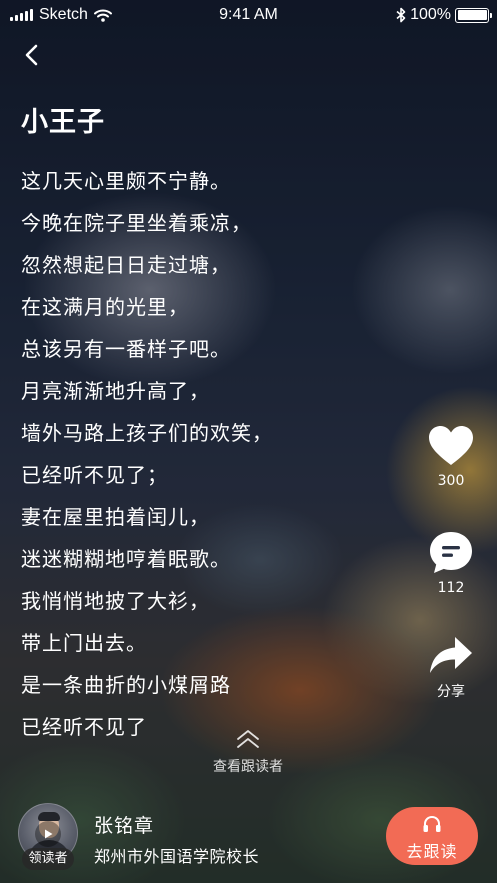  What do you see at coordinates (126, 181) in the screenshot?
I see `poem-line: 这几天心里颇不宁静。` at bounding box center [126, 181].